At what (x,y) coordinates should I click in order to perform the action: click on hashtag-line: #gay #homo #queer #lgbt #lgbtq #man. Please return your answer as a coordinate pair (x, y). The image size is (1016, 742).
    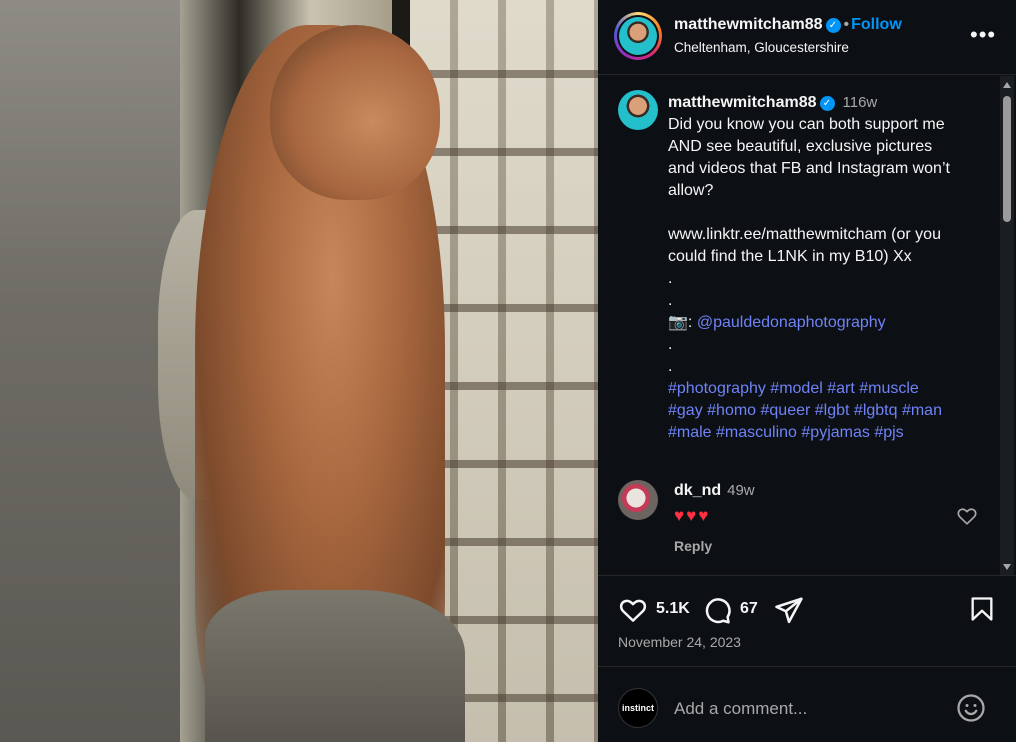
    Looking at the image, I should click on (828, 411).